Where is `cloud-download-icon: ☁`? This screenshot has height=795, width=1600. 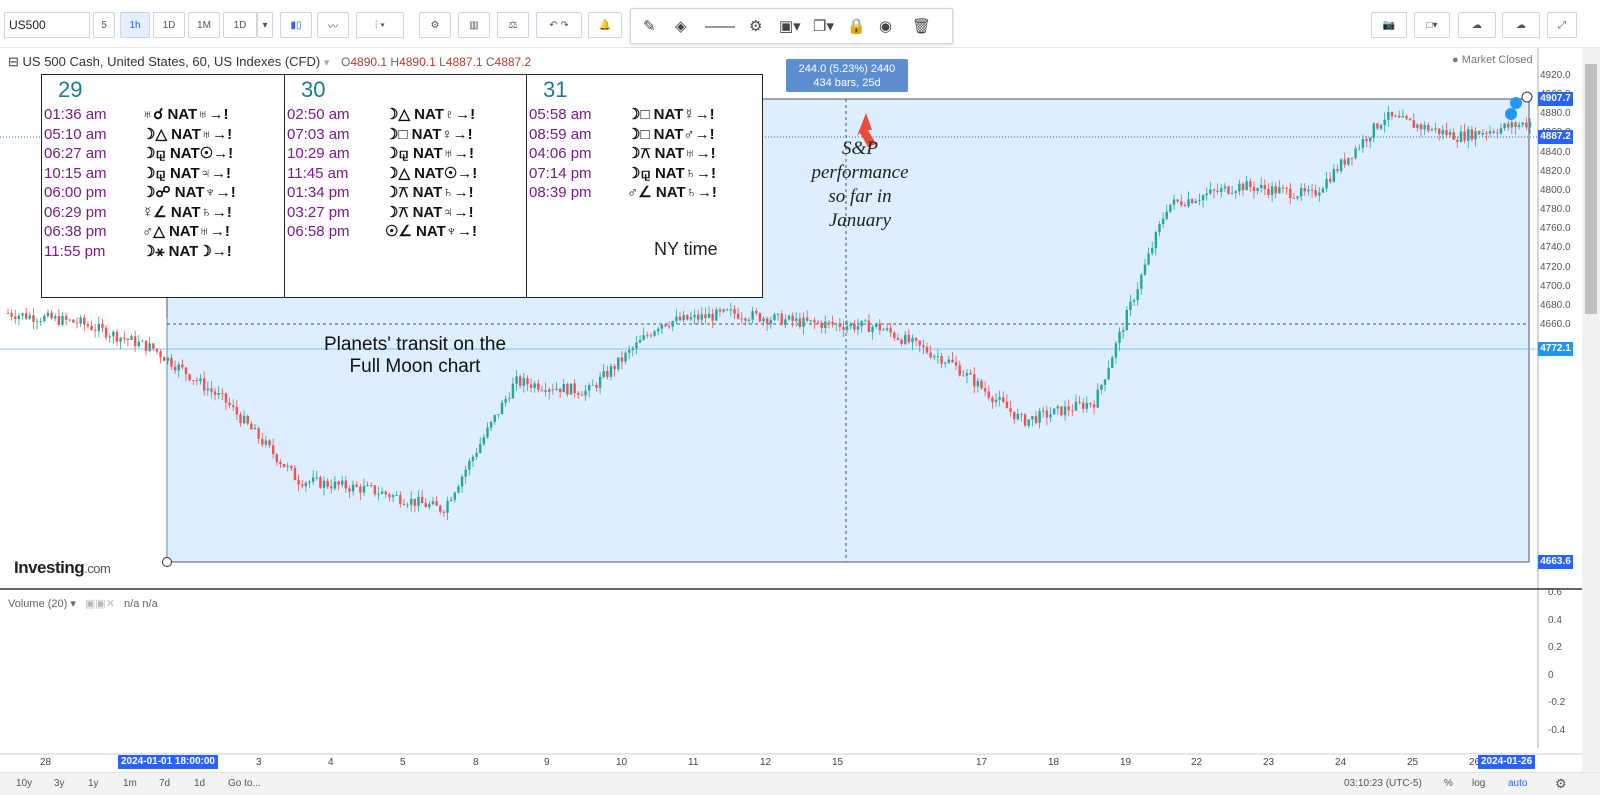
cloud-download-icon: ☁ is located at coordinates (1477, 25).